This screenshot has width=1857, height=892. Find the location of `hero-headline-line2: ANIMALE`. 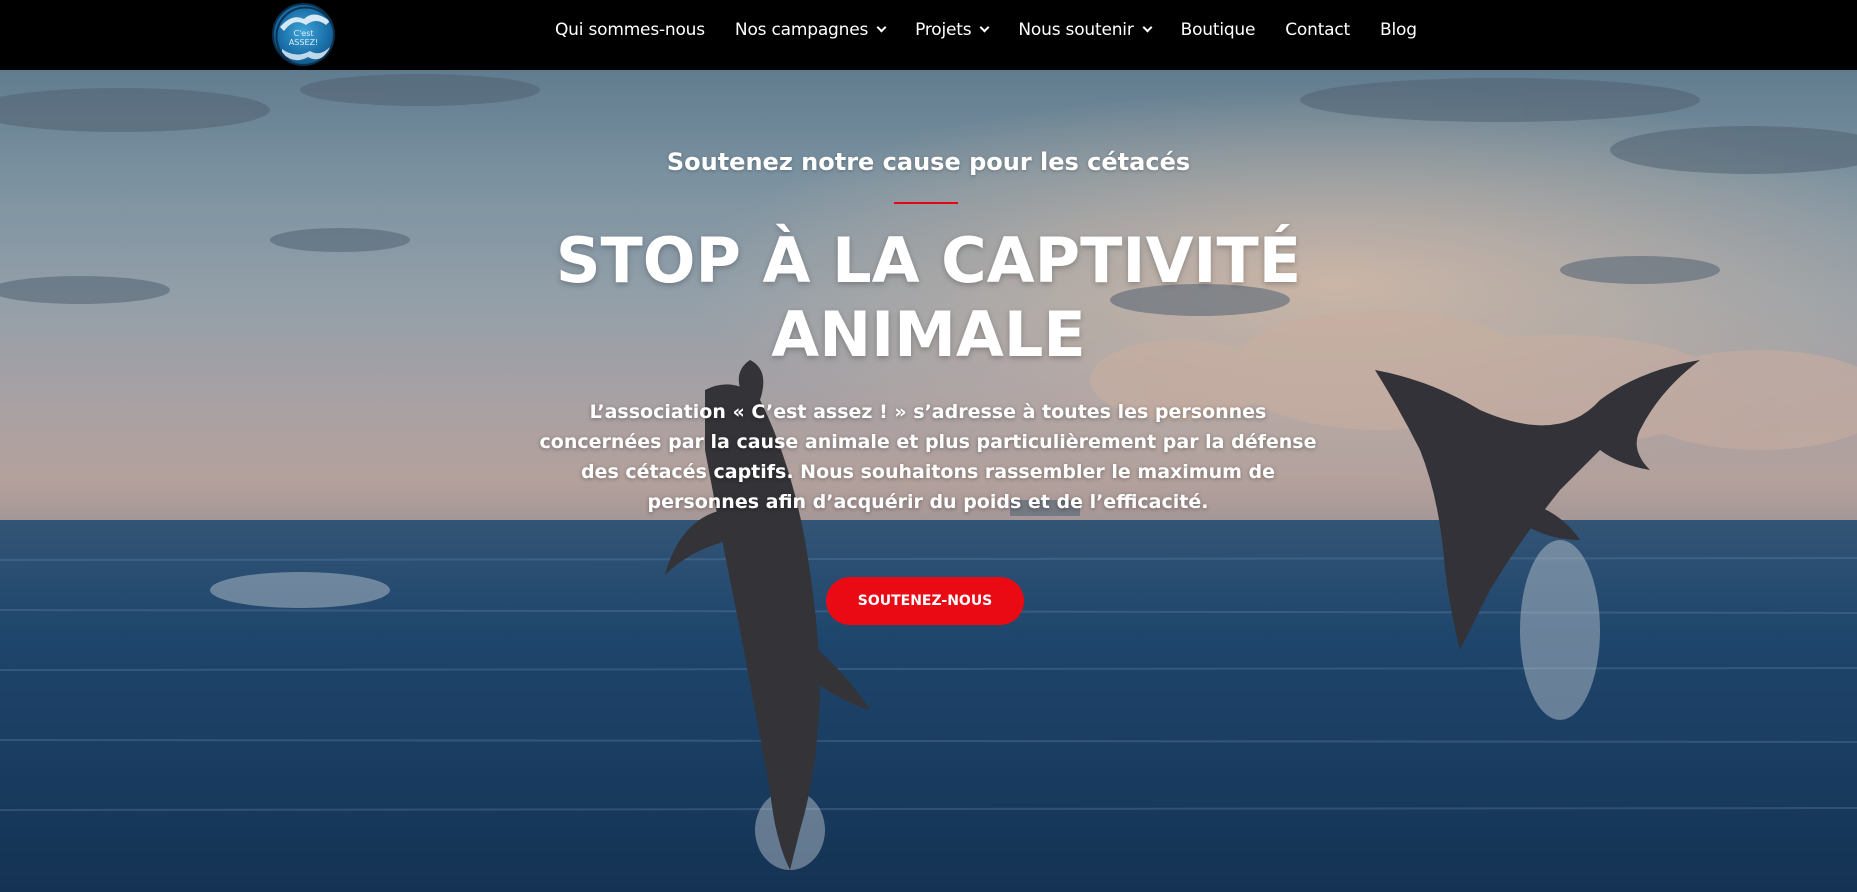

hero-headline-line2: ANIMALE is located at coordinates (928, 334).